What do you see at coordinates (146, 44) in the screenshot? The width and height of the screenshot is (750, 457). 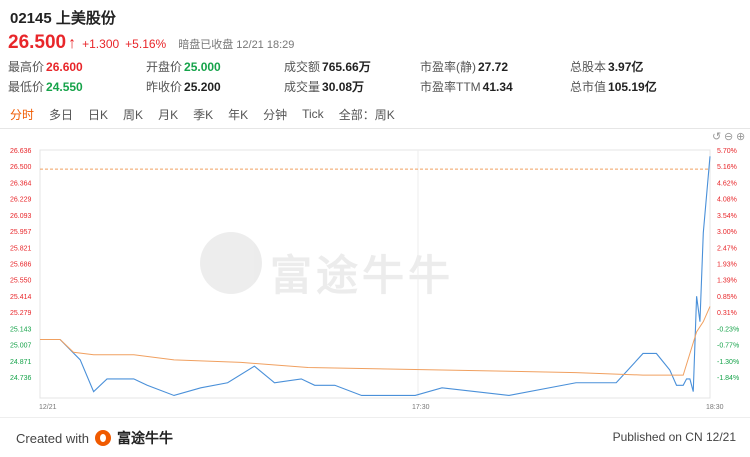 I see `price-change-pct: +5.16%` at bounding box center [146, 44].